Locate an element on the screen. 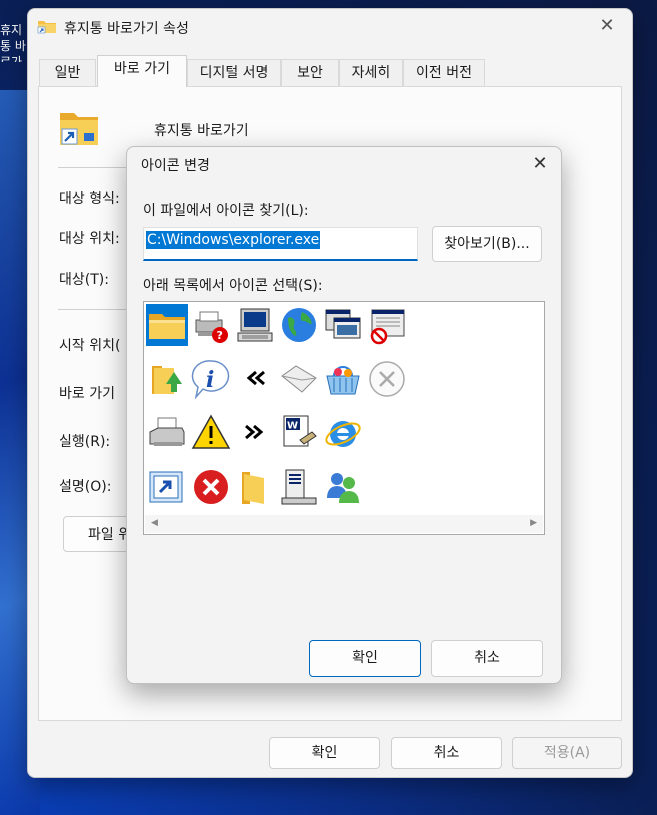 The height and width of the screenshot is (815, 657). tab-security: 보안 is located at coordinates (310, 72).